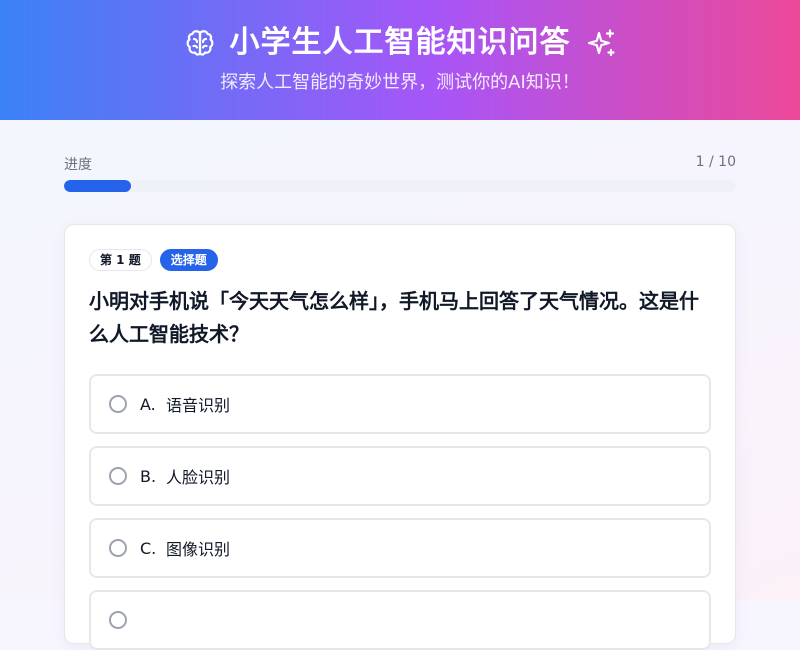 The height and width of the screenshot is (650, 800). What do you see at coordinates (715, 162) in the screenshot?
I see `progress-count: 1 / 10` at bounding box center [715, 162].